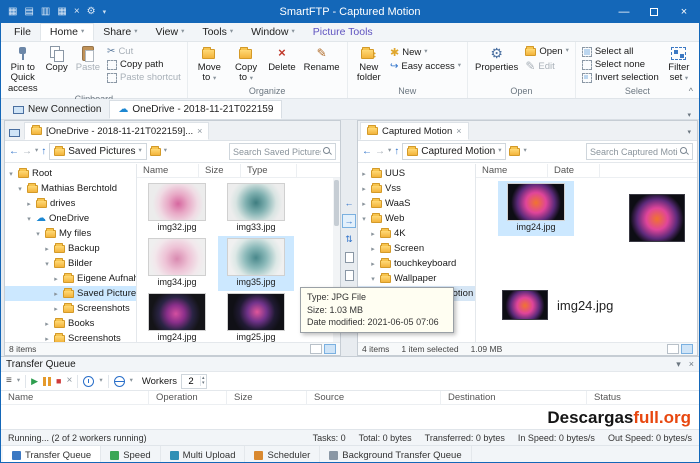 This screenshot has width=700, height=463. I want to click on tree-item-eigene-aufnahmen: ▸ Eigene Aufnahmen, so click(70, 278).